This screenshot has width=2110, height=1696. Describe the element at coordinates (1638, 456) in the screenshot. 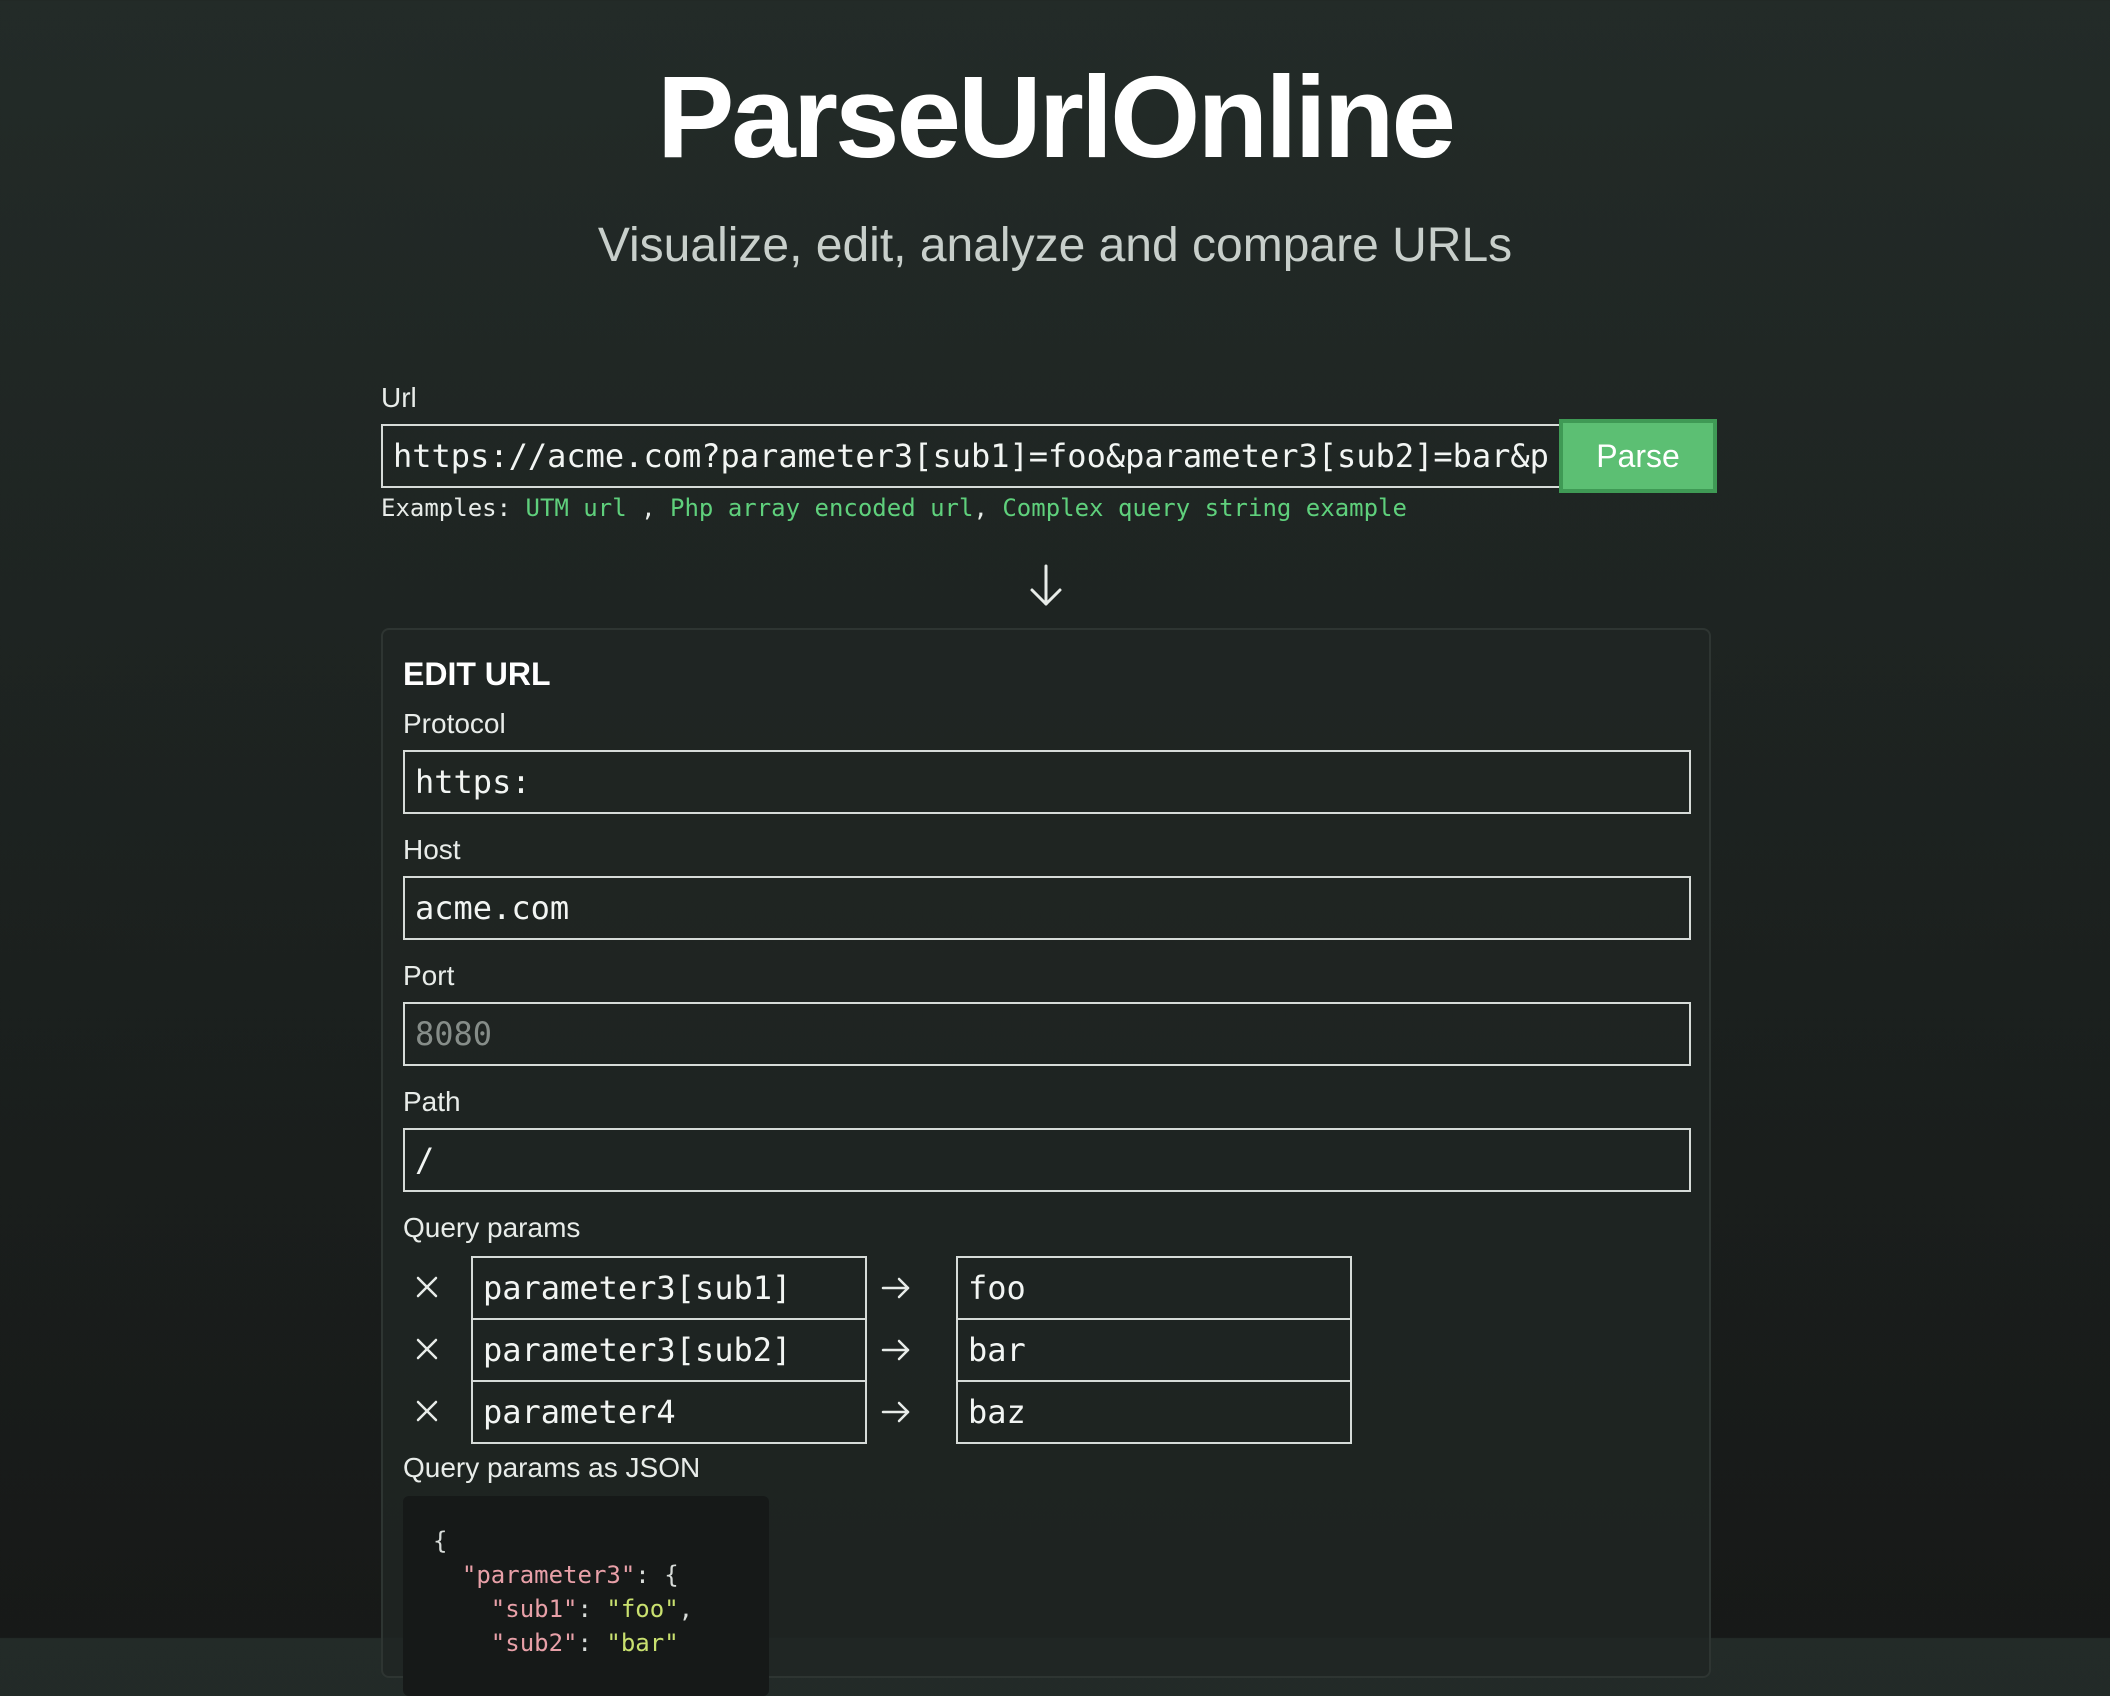

I see `parse-button: Parse` at that location.